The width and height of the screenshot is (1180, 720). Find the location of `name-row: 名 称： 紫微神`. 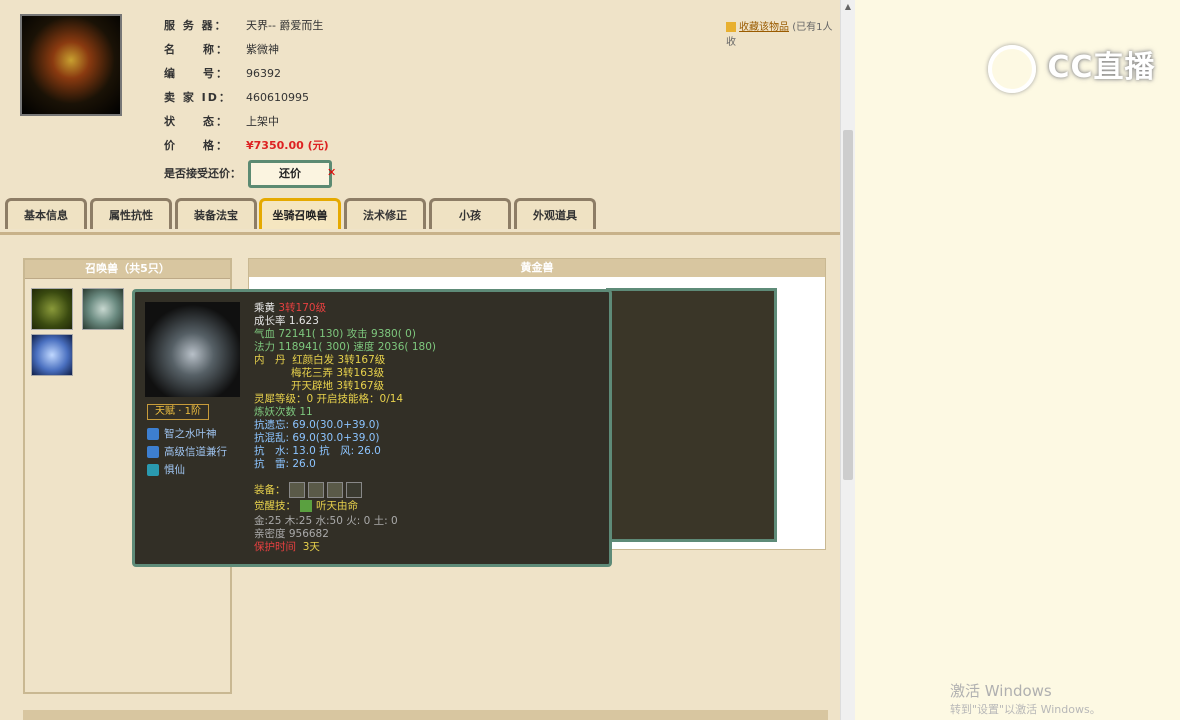

name-row: 名 称： 紫微神 is located at coordinates (221, 49).